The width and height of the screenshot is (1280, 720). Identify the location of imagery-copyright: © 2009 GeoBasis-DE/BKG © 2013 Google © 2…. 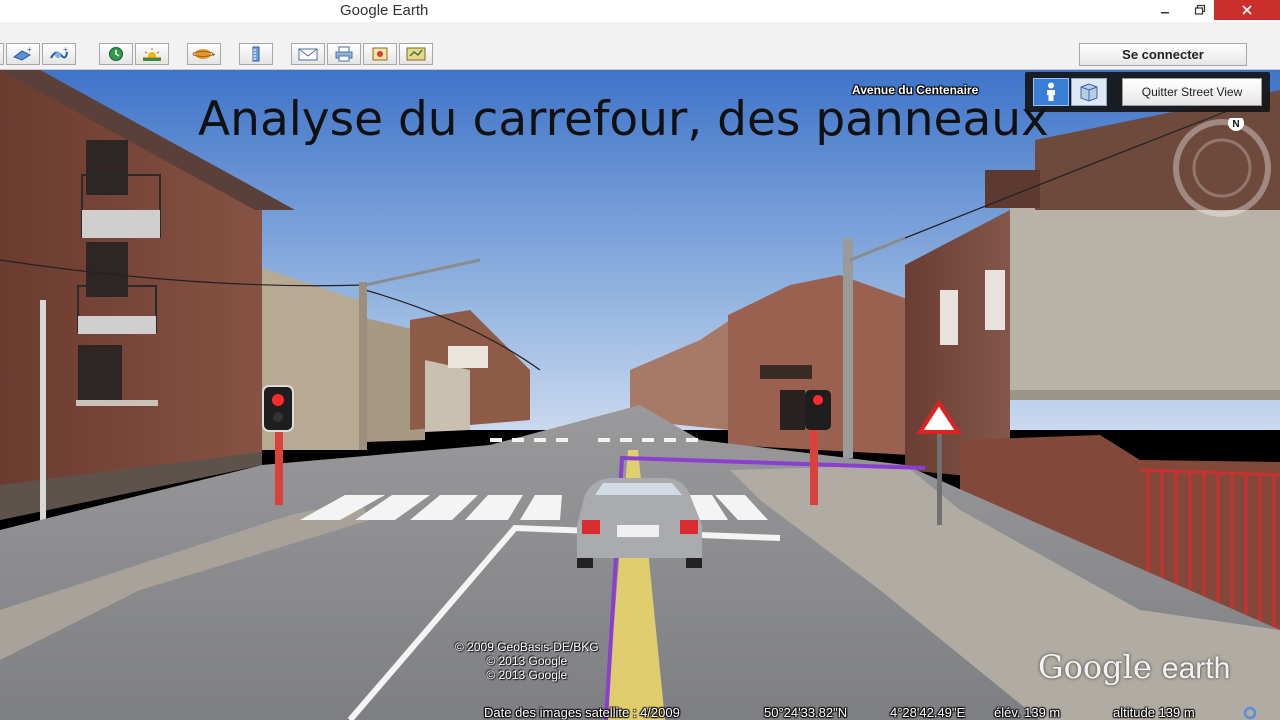
(527, 661).